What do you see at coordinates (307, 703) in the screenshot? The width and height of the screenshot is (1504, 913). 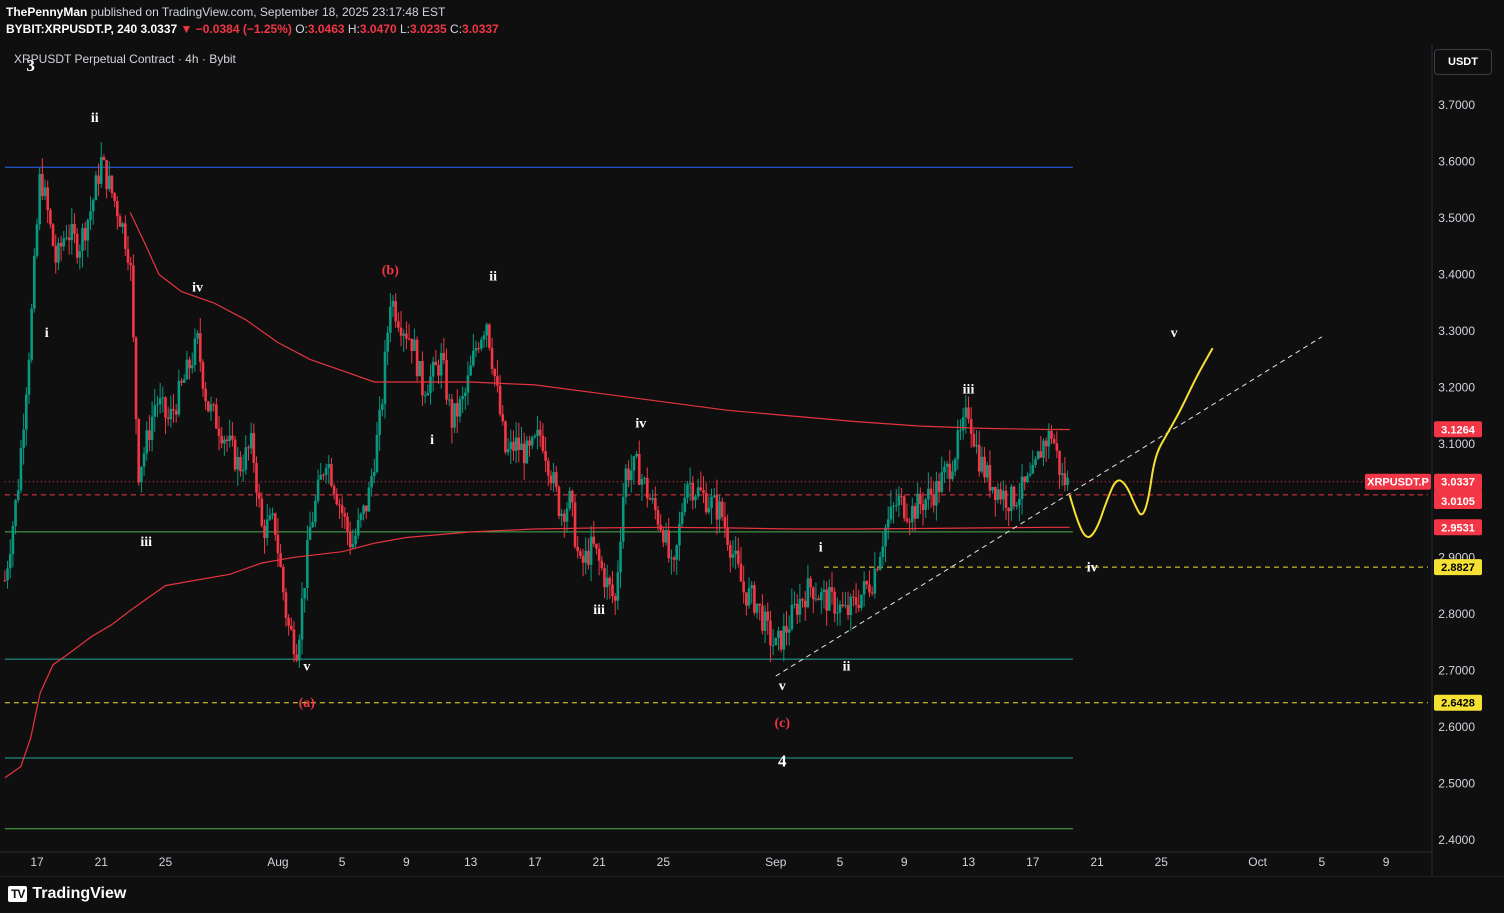 I see `wave-label: (a)` at bounding box center [307, 703].